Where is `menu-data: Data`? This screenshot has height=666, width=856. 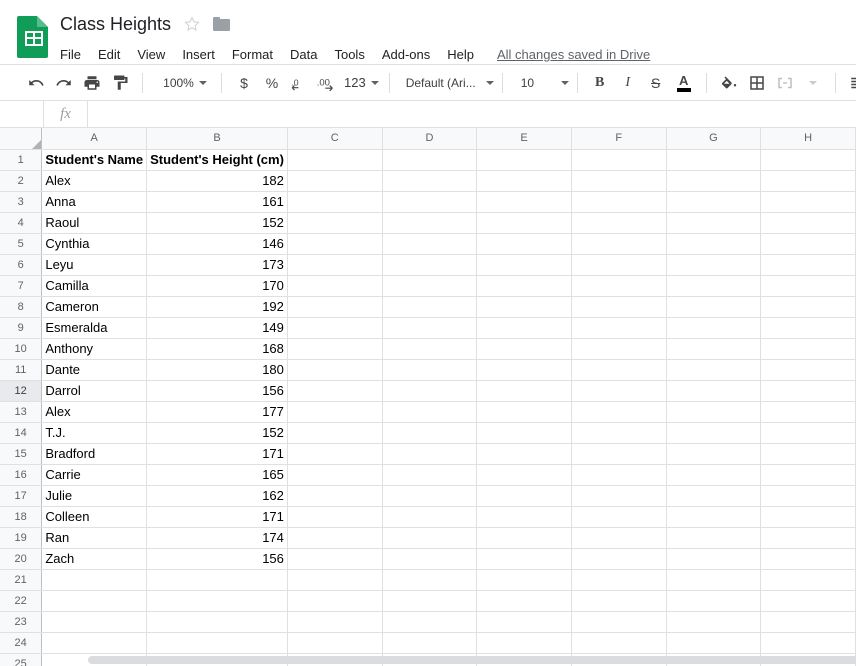 menu-data: Data is located at coordinates (303, 54).